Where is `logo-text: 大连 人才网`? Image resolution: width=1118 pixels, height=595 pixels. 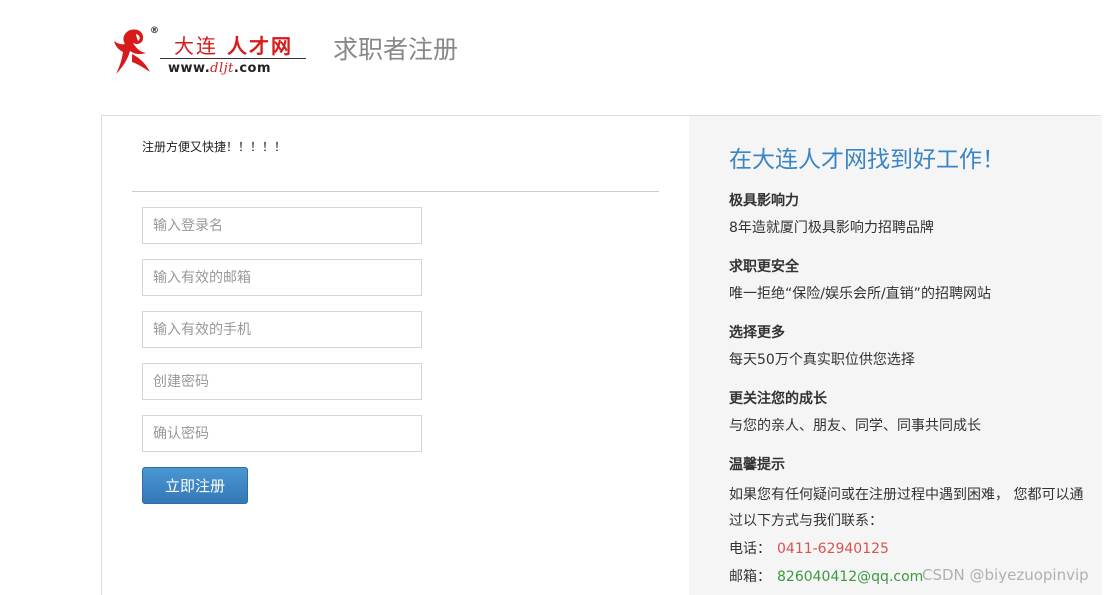
logo-text: 大连 人才网 is located at coordinates (233, 46).